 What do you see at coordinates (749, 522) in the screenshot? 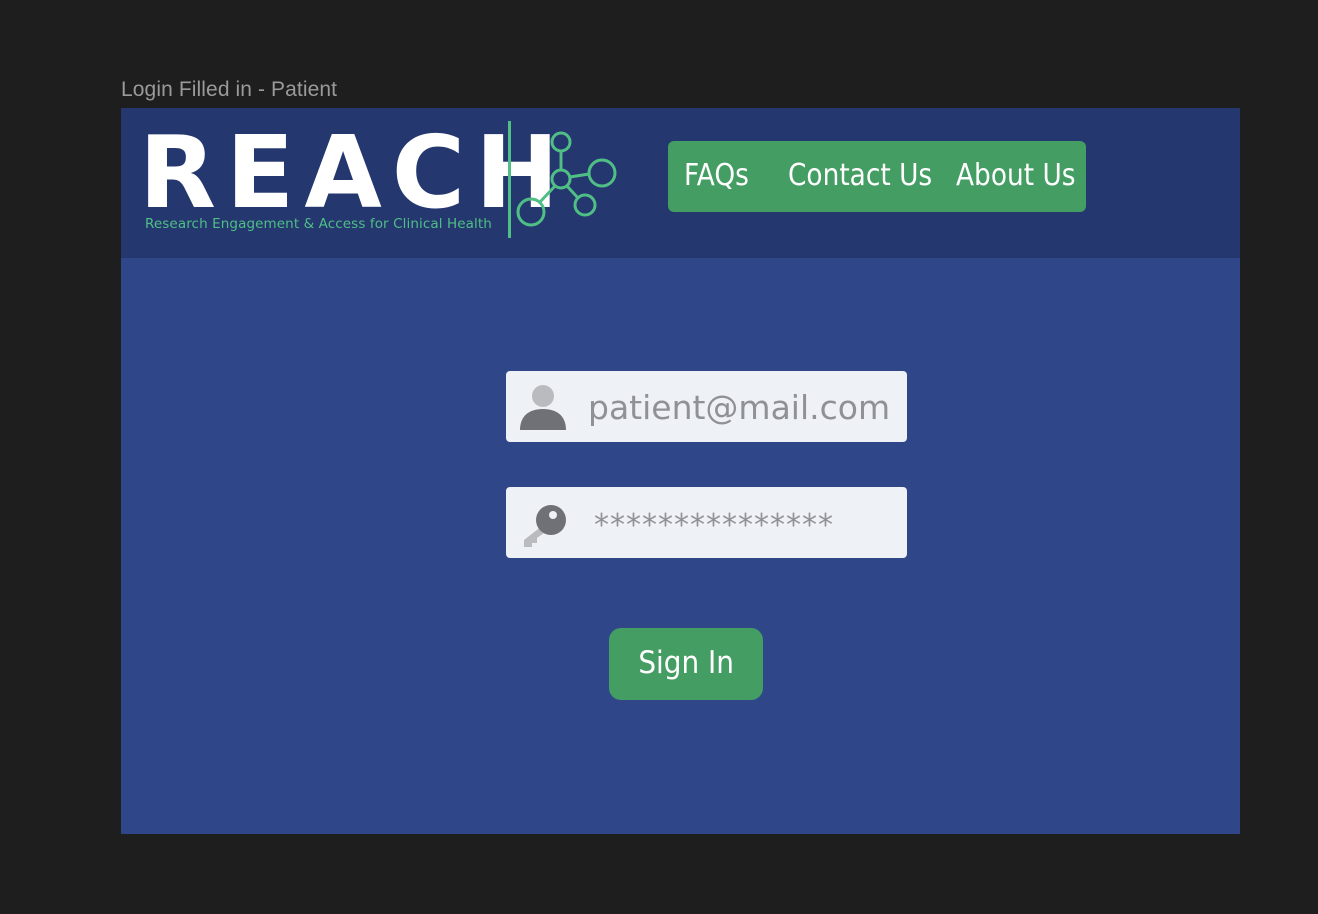
I see `password-input: ***************` at bounding box center [749, 522].